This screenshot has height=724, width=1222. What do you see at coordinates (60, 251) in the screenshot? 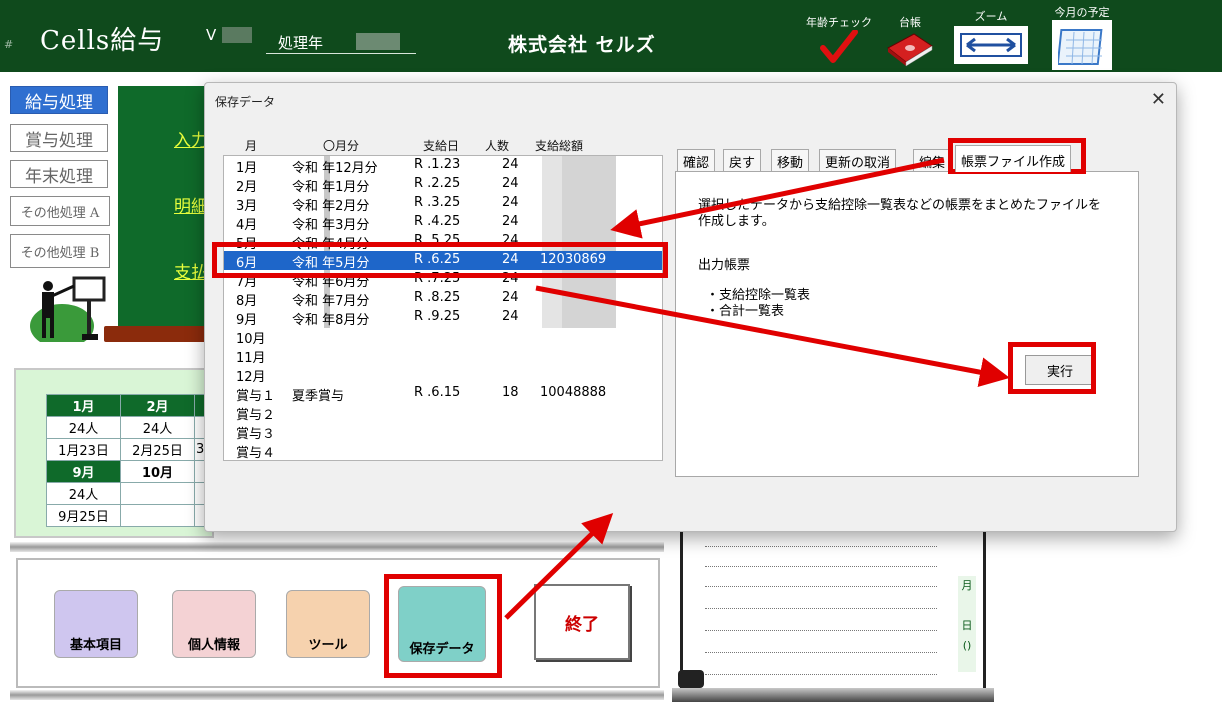
I see `nav-other-b: その他処理 B` at bounding box center [60, 251].